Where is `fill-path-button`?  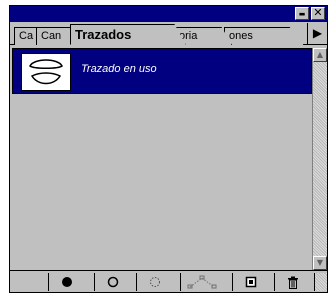 fill-path-button is located at coordinates (66, 282).